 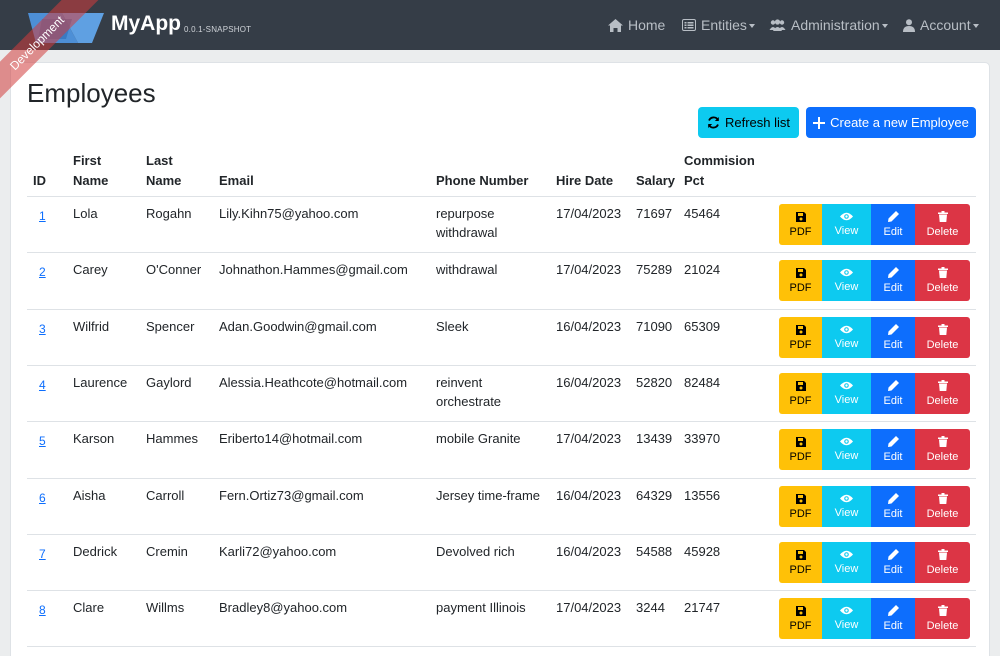 I want to click on nav-entities: Entities, so click(x=718, y=25).